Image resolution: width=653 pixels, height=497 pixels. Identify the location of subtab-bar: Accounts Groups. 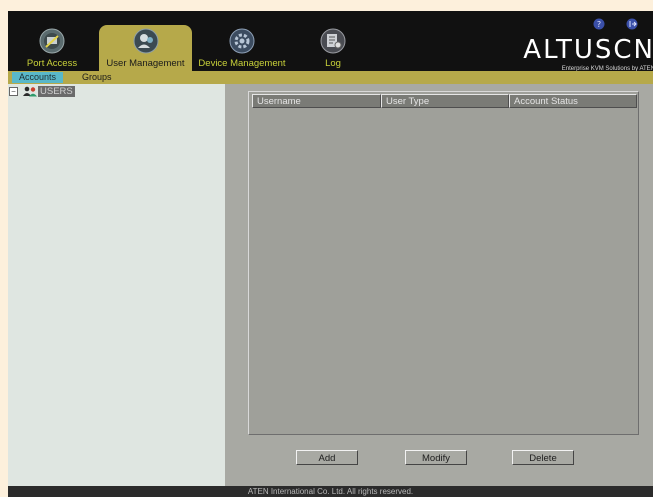
(330, 77).